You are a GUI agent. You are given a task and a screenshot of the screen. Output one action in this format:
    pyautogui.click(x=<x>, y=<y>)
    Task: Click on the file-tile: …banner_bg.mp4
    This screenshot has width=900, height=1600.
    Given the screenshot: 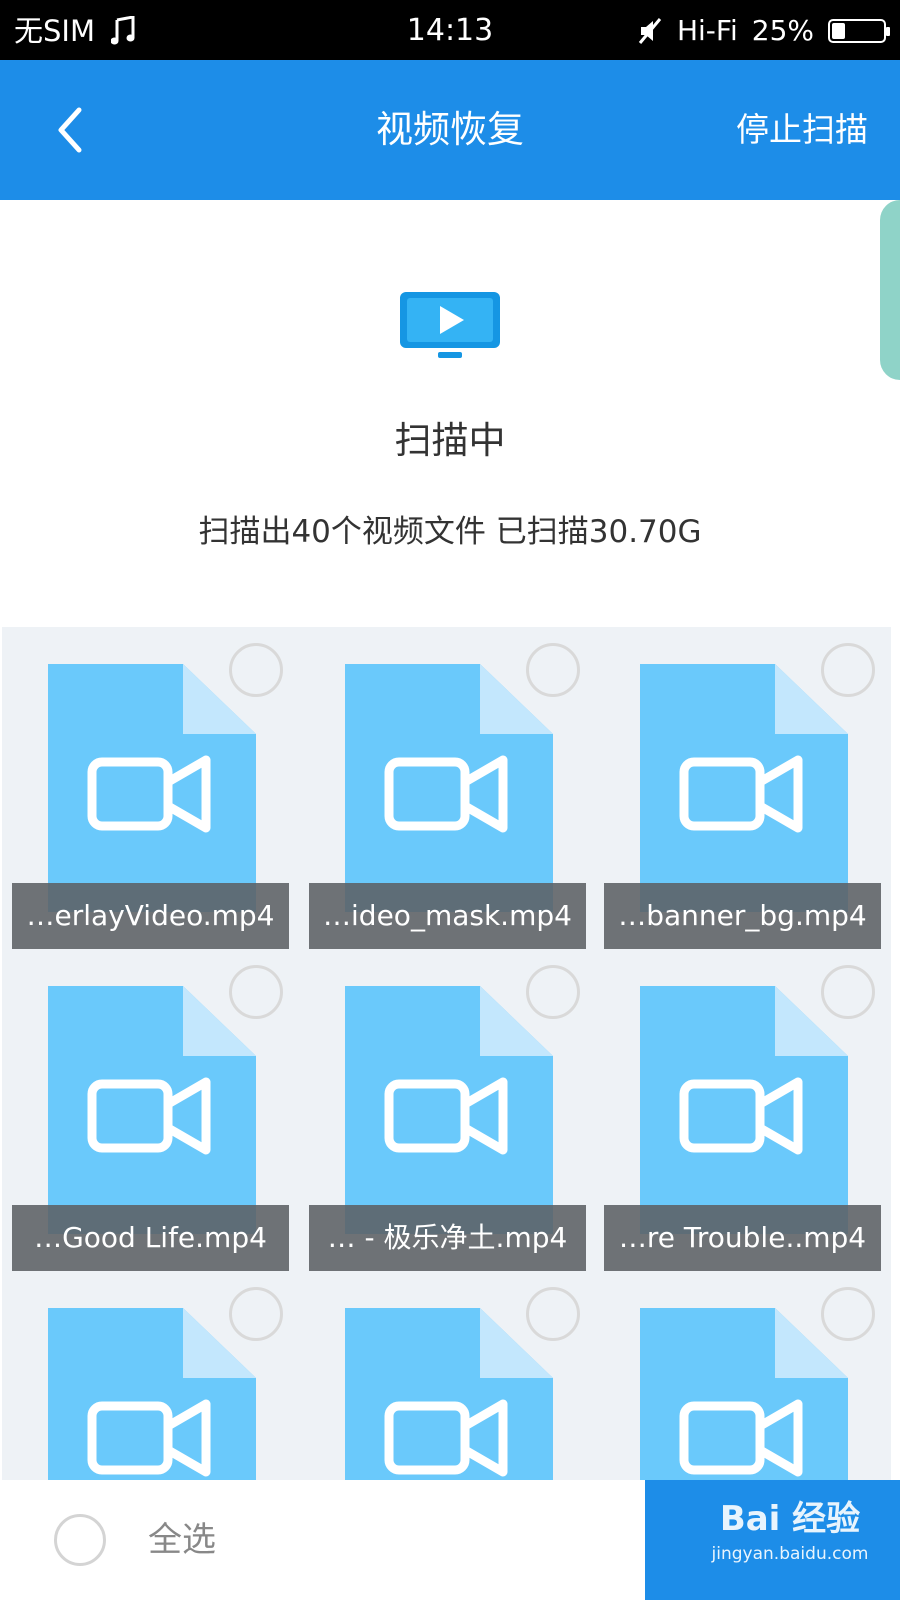 What is the action you would take?
    pyautogui.click(x=742, y=789)
    